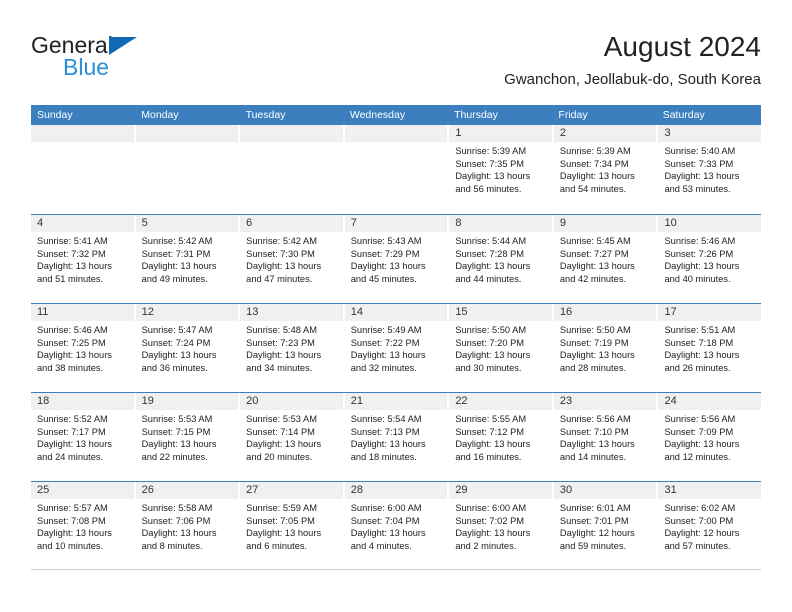  I want to click on day-number: 4, so click(82, 223).